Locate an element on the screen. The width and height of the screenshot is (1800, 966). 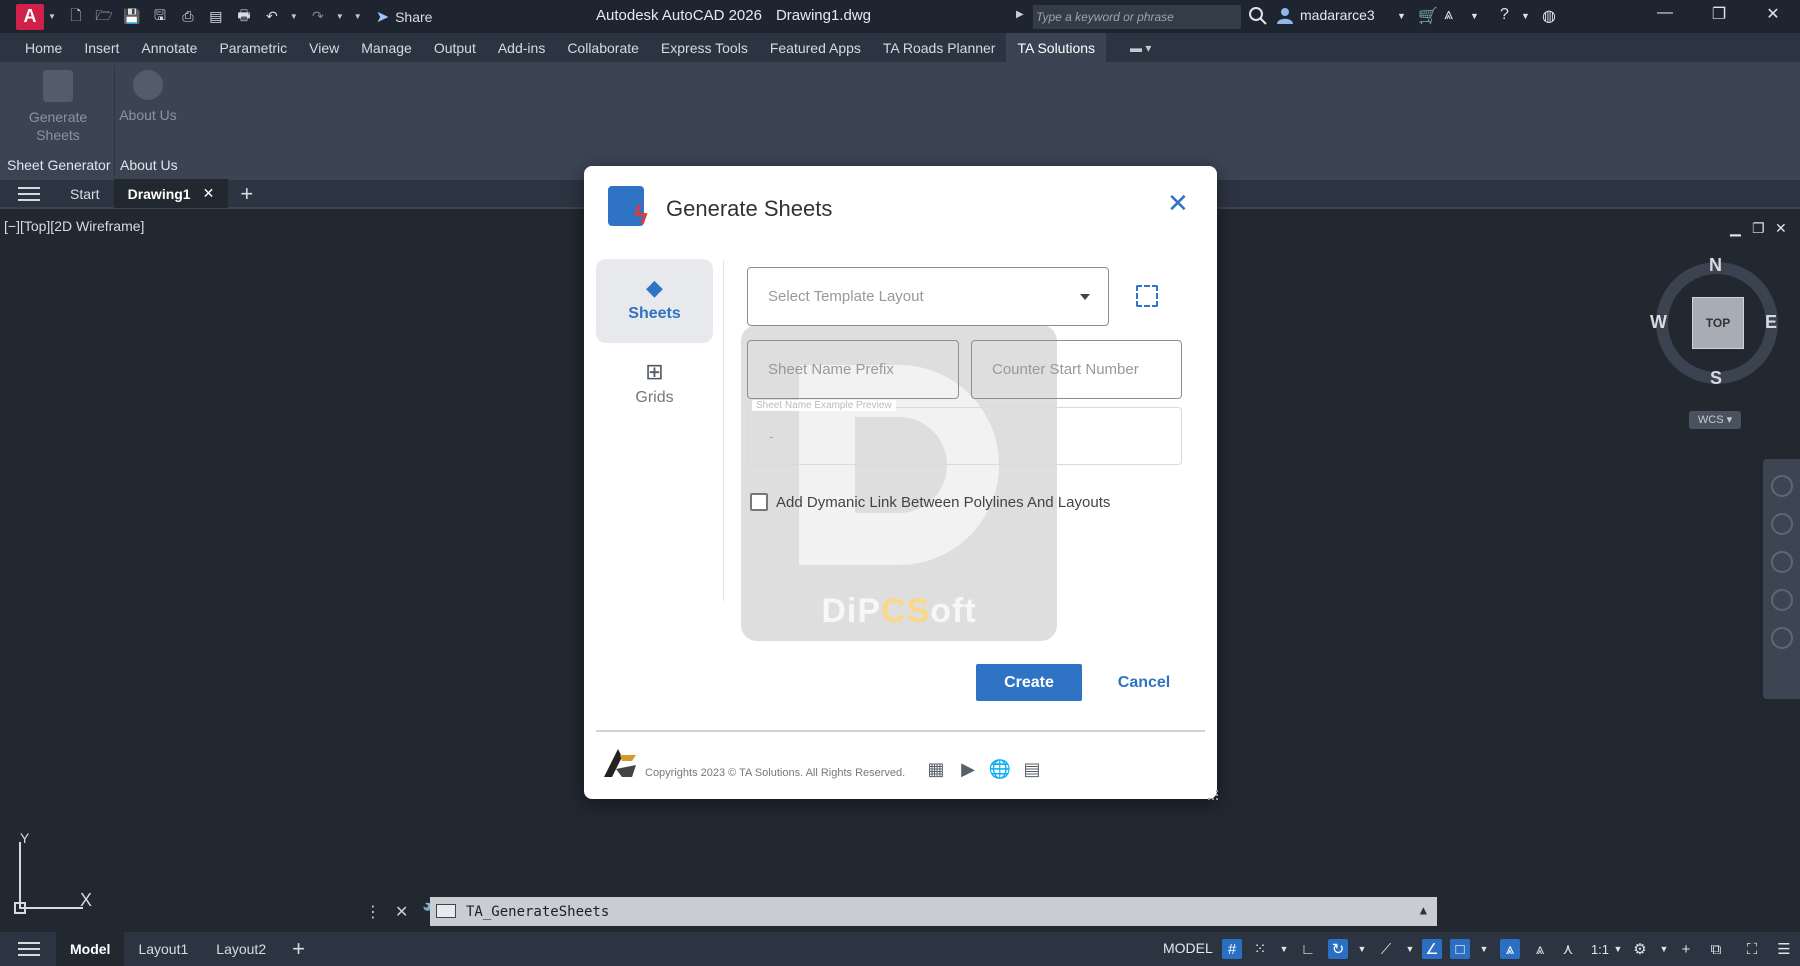
dynamic-link-checkbox is located at coordinates (759, 502).